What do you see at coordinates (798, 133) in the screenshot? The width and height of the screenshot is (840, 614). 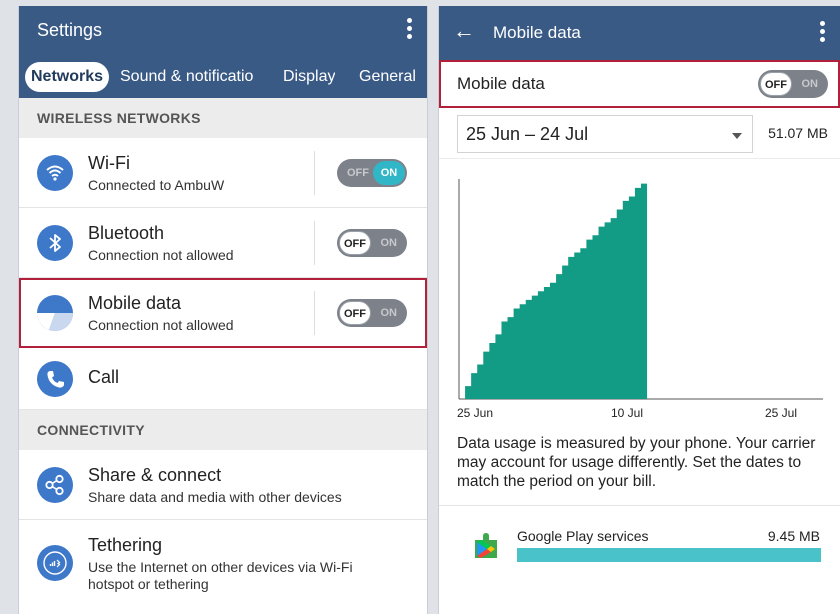 I see `total-usage: 51.07 MB` at bounding box center [798, 133].